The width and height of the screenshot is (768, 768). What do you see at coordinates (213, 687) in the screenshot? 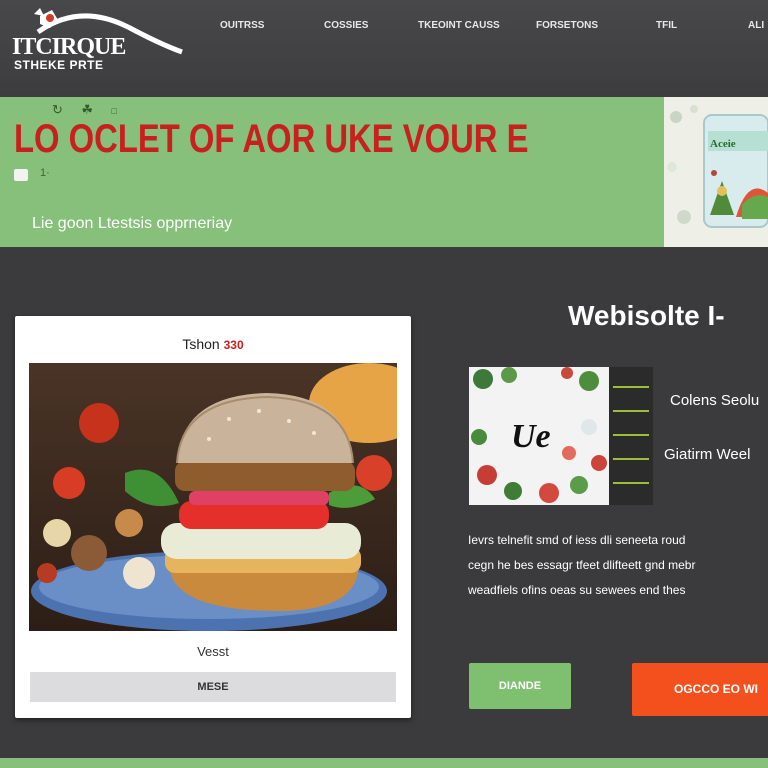
I see `card-action-button: MESE` at bounding box center [213, 687].